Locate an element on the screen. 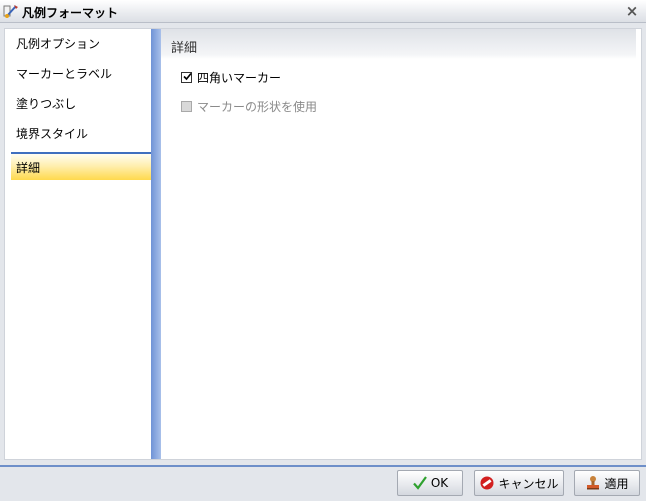 The image size is (646, 501). footer-divider is located at coordinates (323, 466).